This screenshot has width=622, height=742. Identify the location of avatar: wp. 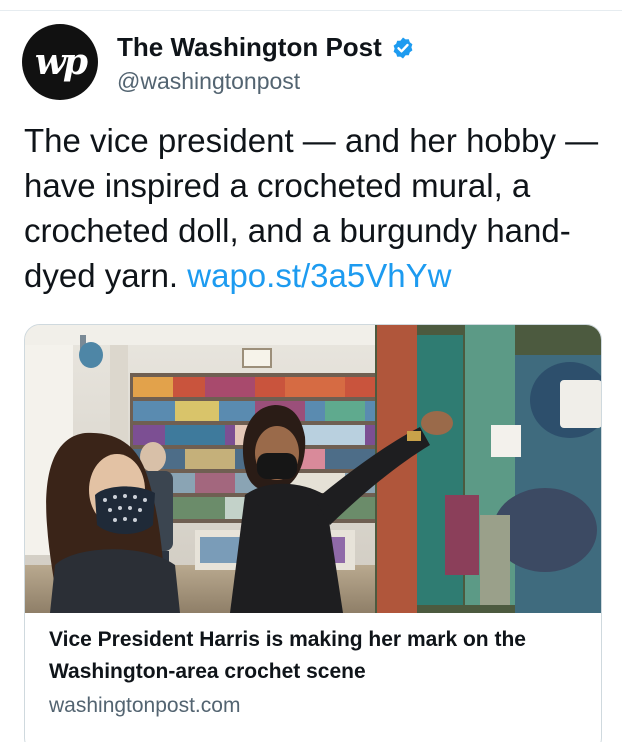
(60, 62).